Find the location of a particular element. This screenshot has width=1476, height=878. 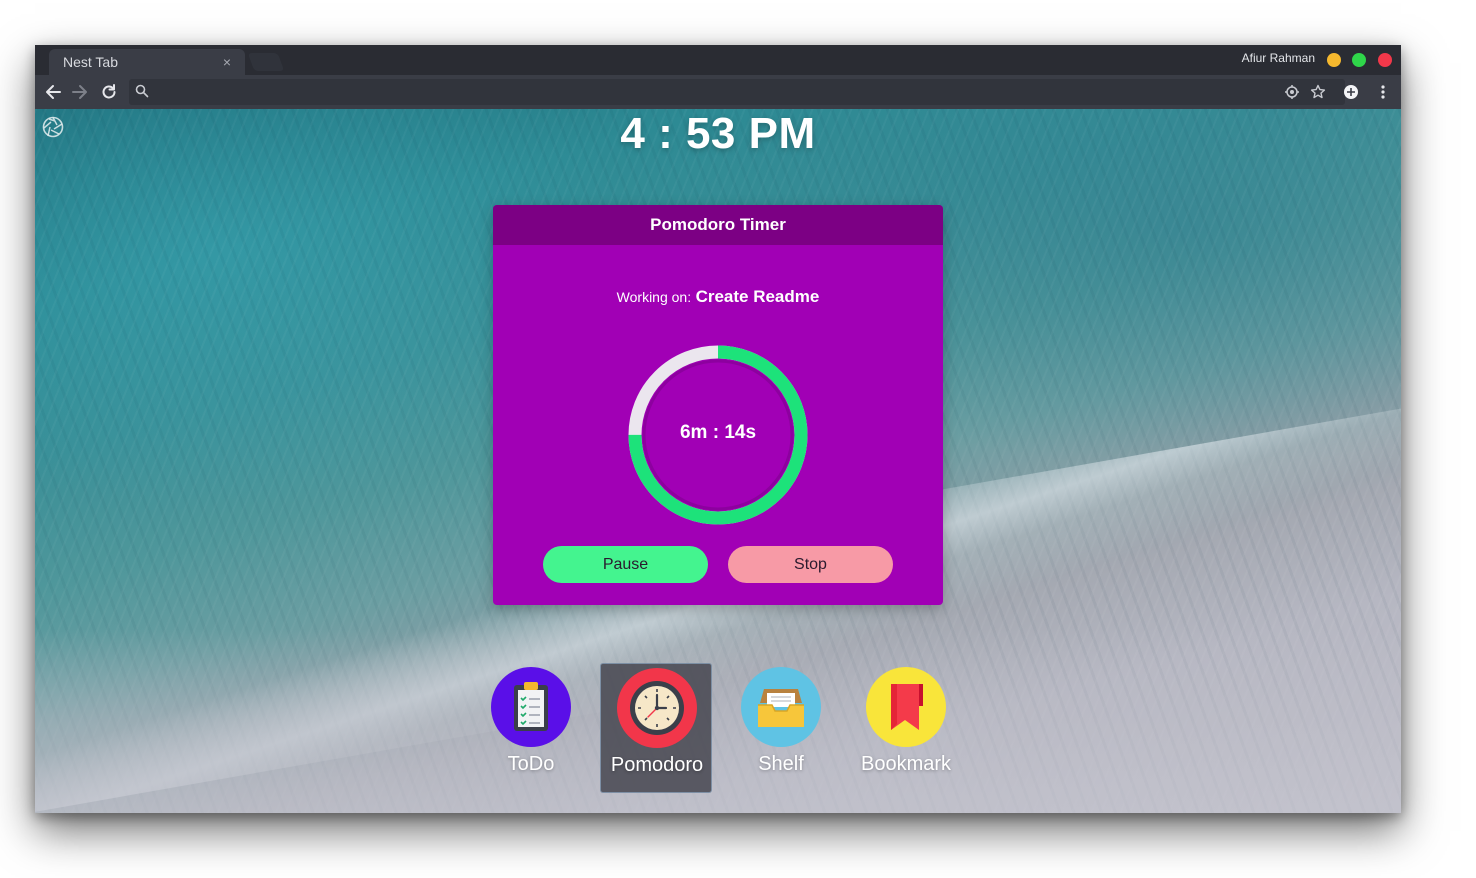

working-on-task: Create Readme is located at coordinates (757, 296).